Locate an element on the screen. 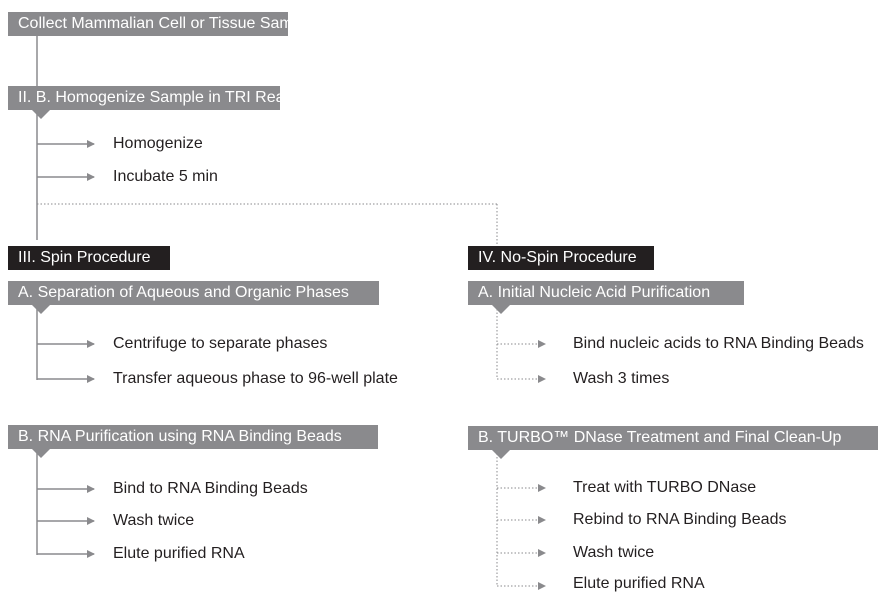 The height and width of the screenshot is (594, 890). step-incubate: Incubate 5 min is located at coordinates (165, 176).